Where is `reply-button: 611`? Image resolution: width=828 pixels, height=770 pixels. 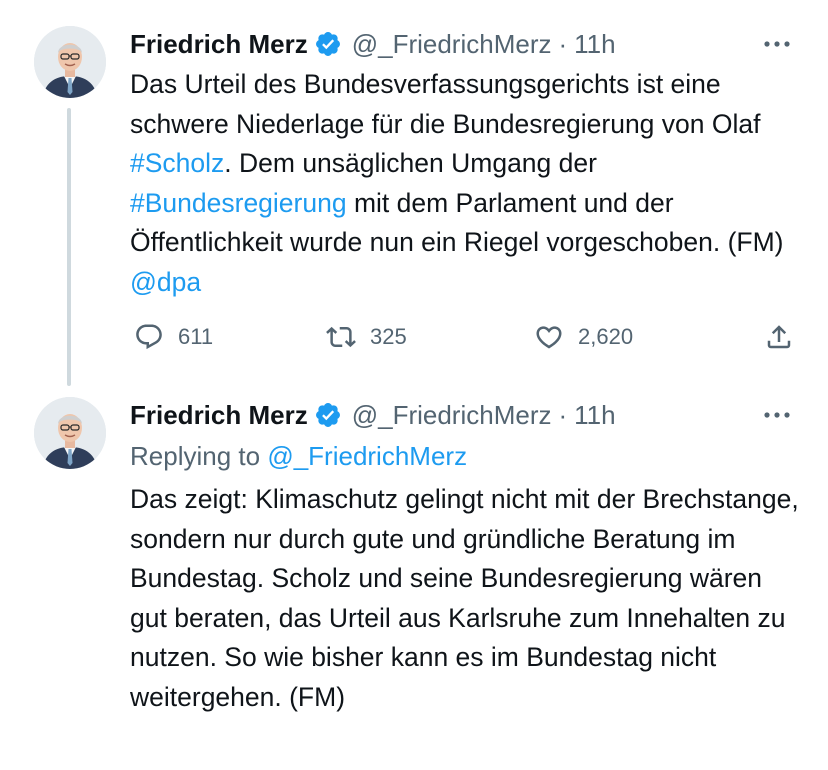 reply-button: 611 is located at coordinates (173, 337).